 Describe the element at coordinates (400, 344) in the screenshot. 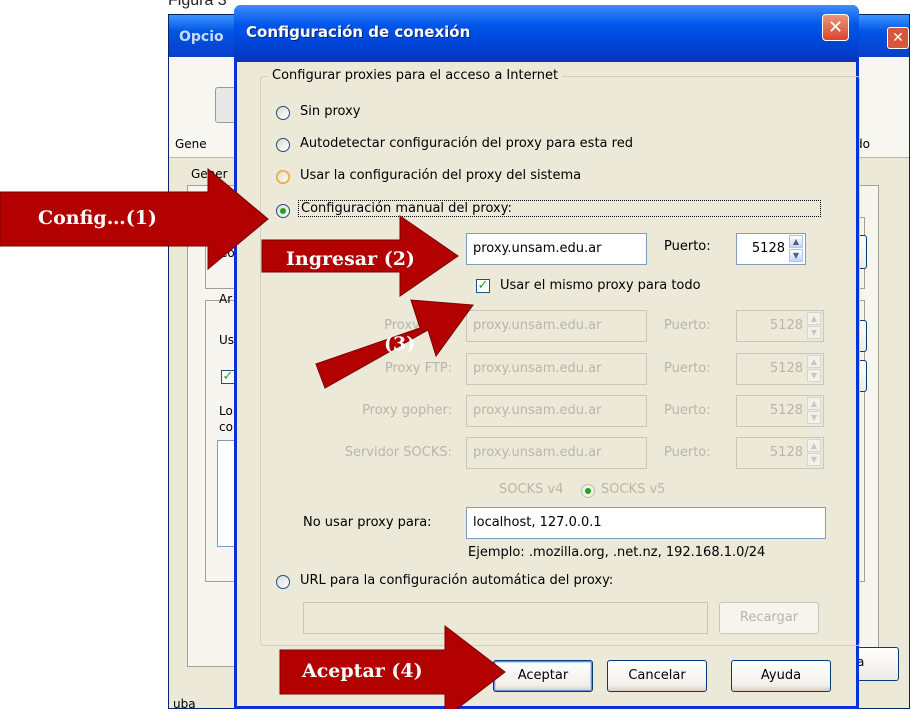

I see `annotation-step-3: (3)` at that location.